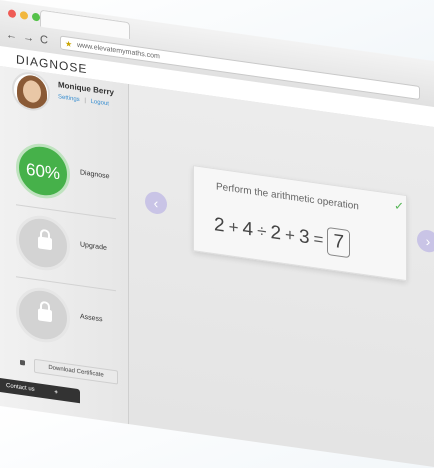  I want to click on sidebar-item-upgrade: Upgrade, so click(66, 249).